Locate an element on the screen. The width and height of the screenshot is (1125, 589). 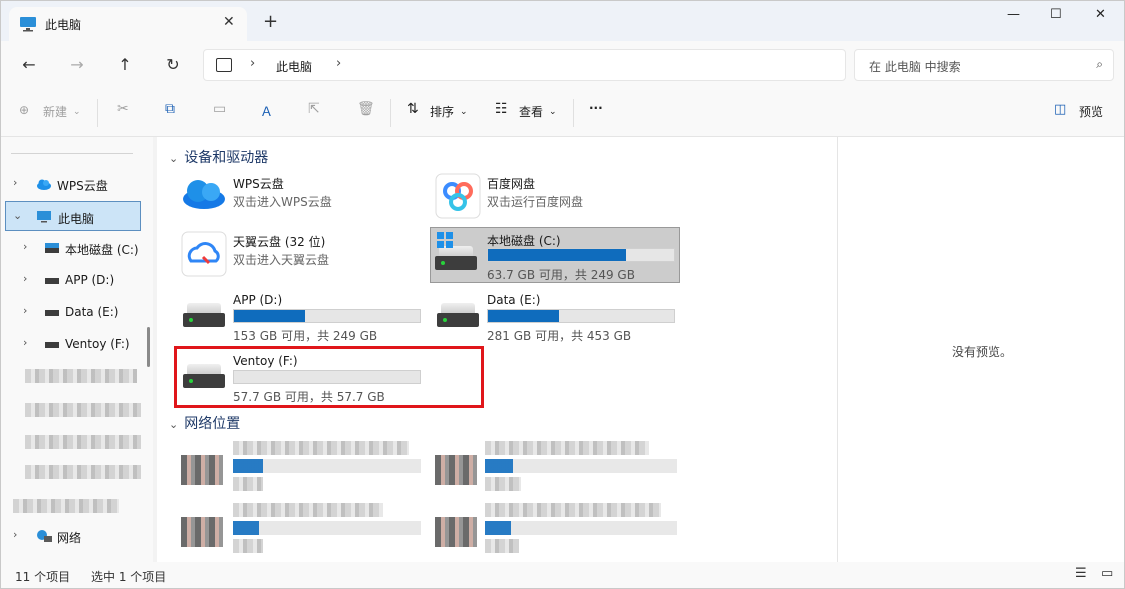
item-tianyi-cloud: 天翼云盘 (32 位) 双击进入天翼云盘 is located at coordinates (302, 254).